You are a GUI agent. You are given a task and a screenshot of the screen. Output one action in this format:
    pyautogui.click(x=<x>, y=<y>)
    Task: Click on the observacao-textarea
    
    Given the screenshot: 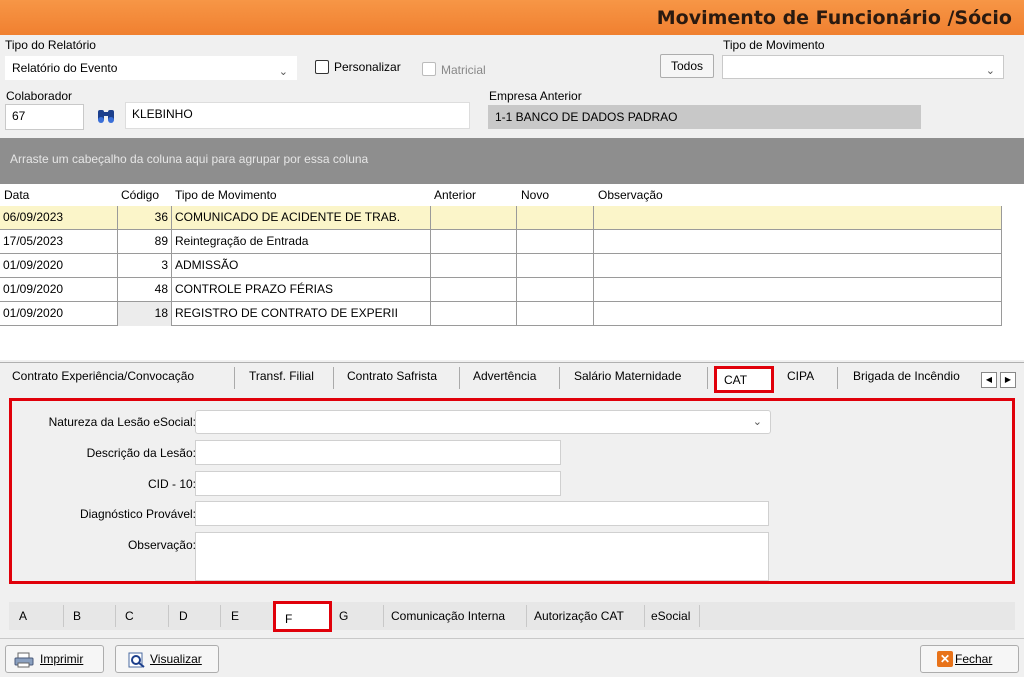 What is the action you would take?
    pyautogui.click(x=482, y=556)
    